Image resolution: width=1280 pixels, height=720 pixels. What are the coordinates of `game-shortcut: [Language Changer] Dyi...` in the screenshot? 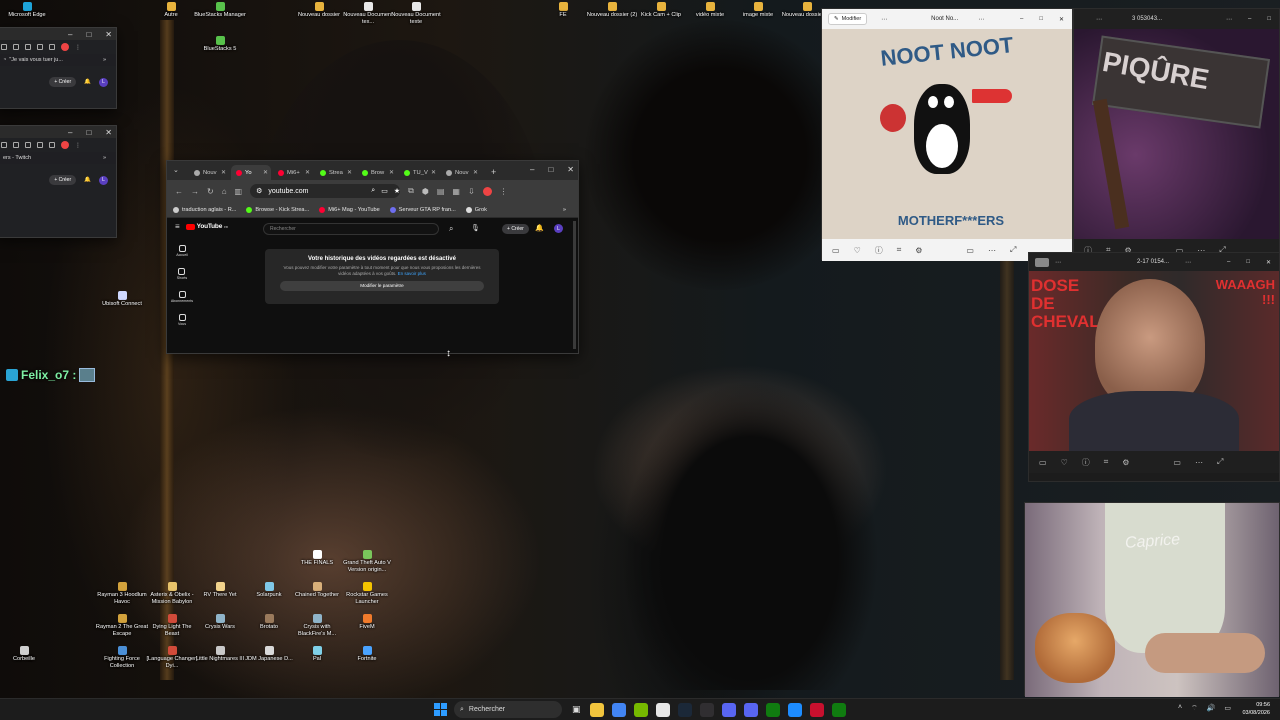 It's located at (172, 657).